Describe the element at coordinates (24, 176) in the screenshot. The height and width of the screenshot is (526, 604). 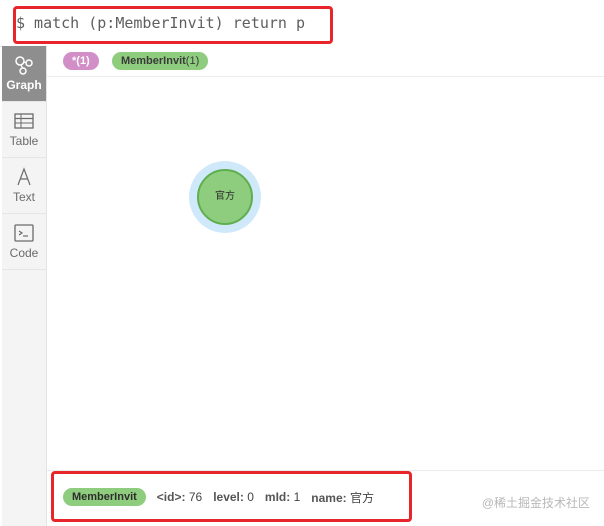
I see `text-icon` at that location.